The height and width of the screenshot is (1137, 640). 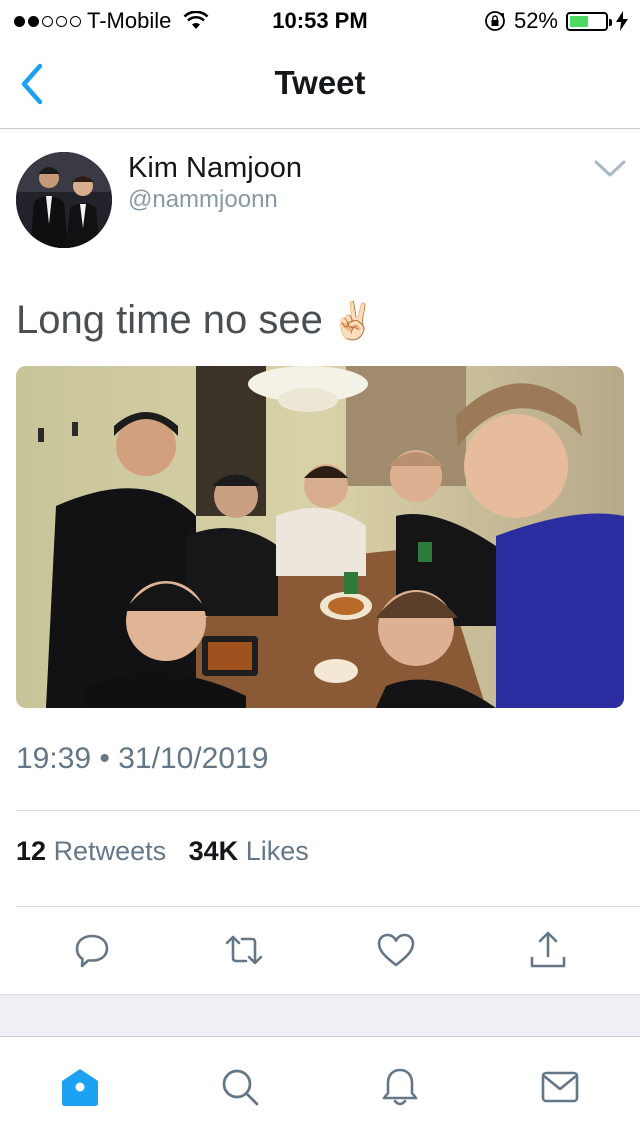 What do you see at coordinates (495, 21) in the screenshot?
I see `rotation-lock-icon` at bounding box center [495, 21].